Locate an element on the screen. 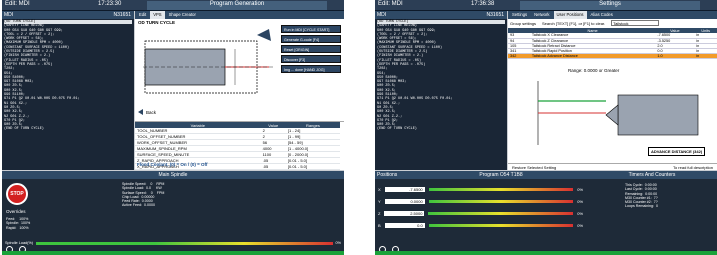 The height and width of the screenshot is (255, 717). timer-row: Loops Remaining: 0 is located at coordinates (641, 206).